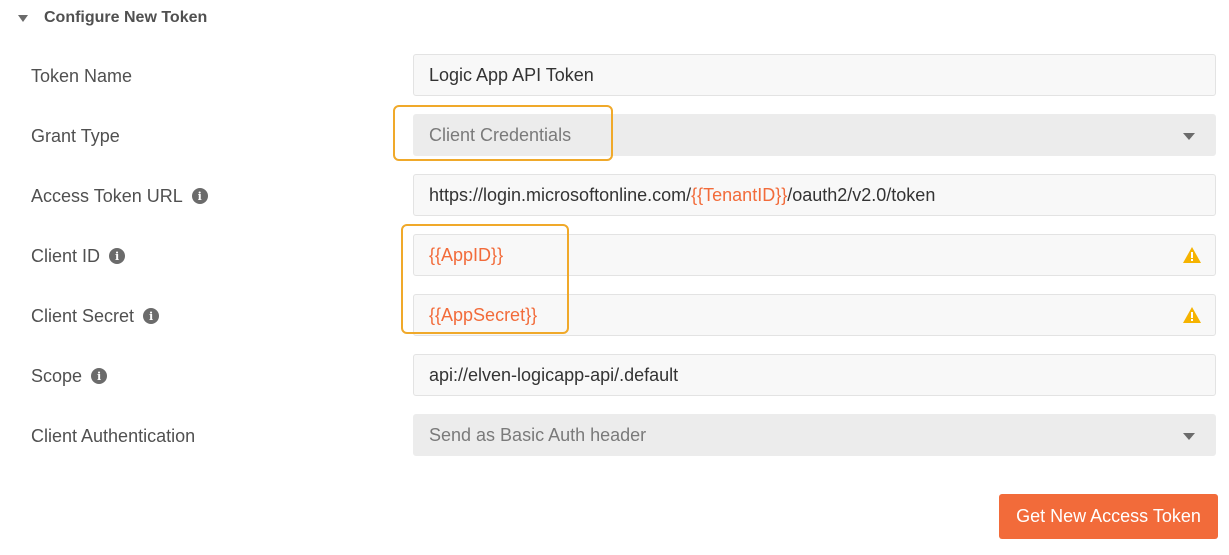  Describe the element at coordinates (485, 279) in the screenshot. I see `client-credentials-highlight` at that location.